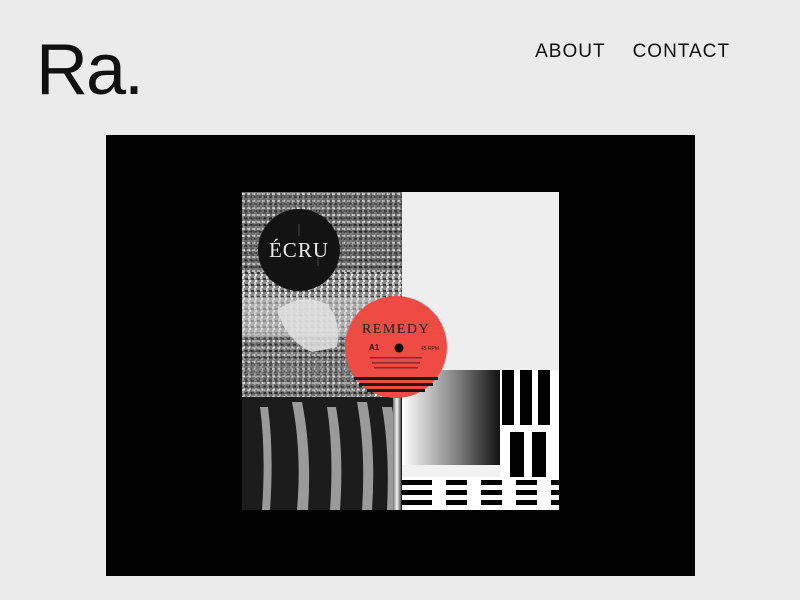  Describe the element at coordinates (90, 70) in the screenshot. I see `site-logo: Ra.` at that location.